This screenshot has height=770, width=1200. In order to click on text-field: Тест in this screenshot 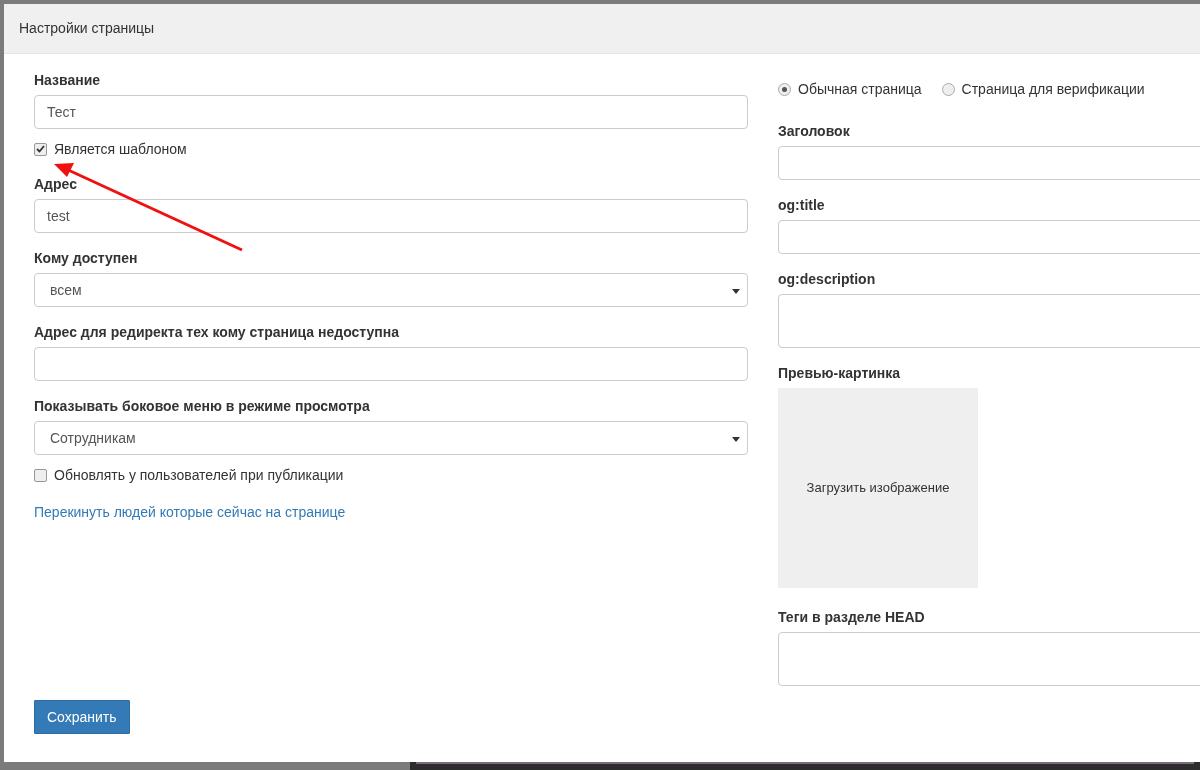, I will do `click(391, 112)`.